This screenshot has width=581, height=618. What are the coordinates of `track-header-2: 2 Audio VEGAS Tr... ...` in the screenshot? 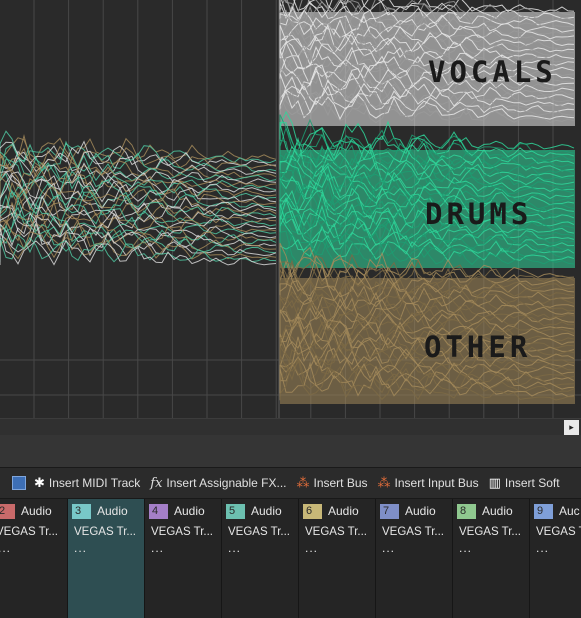 It's located at (34, 558).